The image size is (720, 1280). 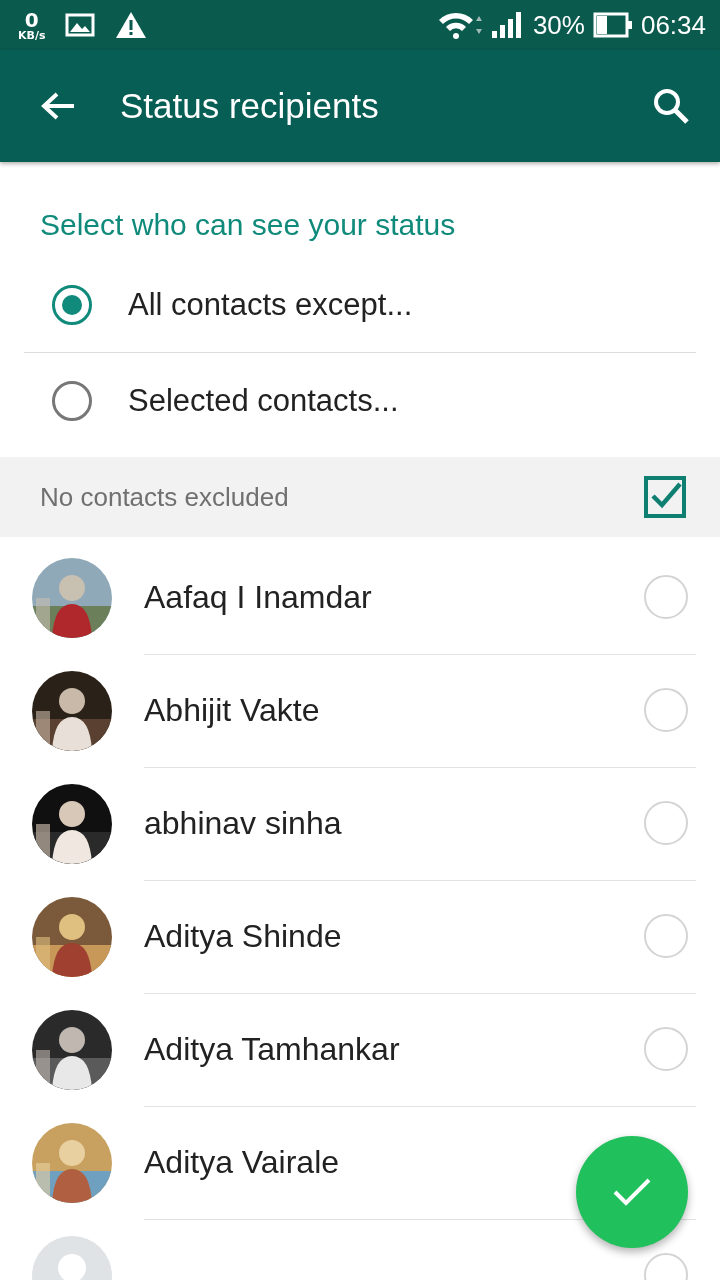 What do you see at coordinates (232, 710) in the screenshot?
I see `contact-name: Abhijit Vakte` at bounding box center [232, 710].